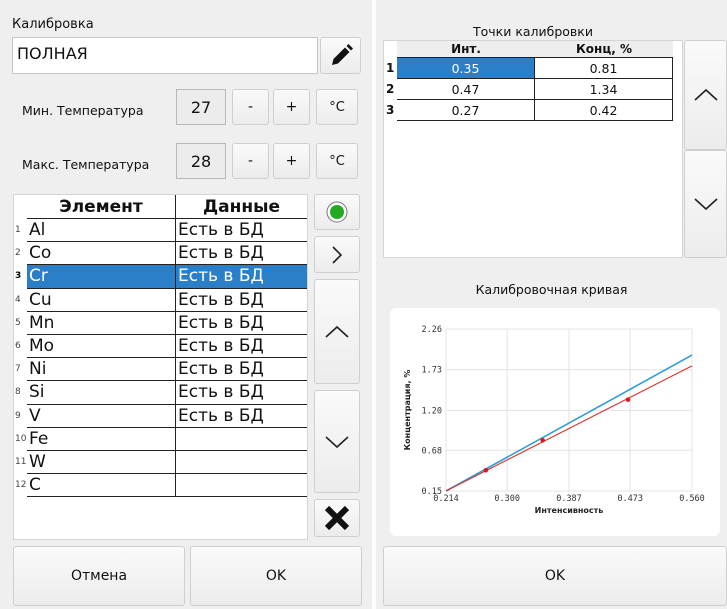 This screenshot has height=609, width=727. I want to click on table-row: 7 Ni Есть в БД, so click(160, 370).